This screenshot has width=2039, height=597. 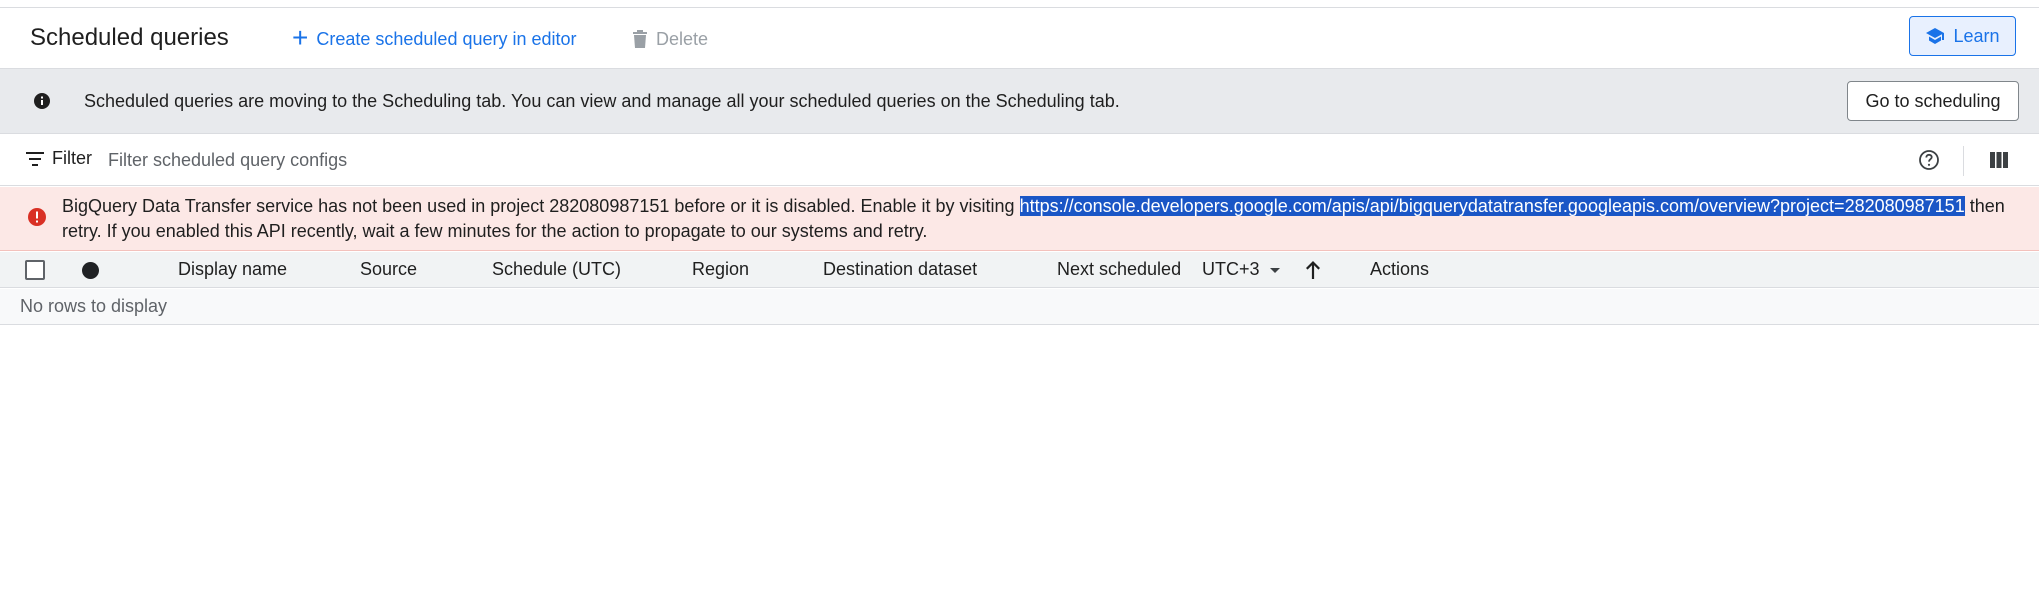 What do you see at coordinates (900, 269) in the screenshot?
I see `column-destination-dataset: Destination dataset` at bounding box center [900, 269].